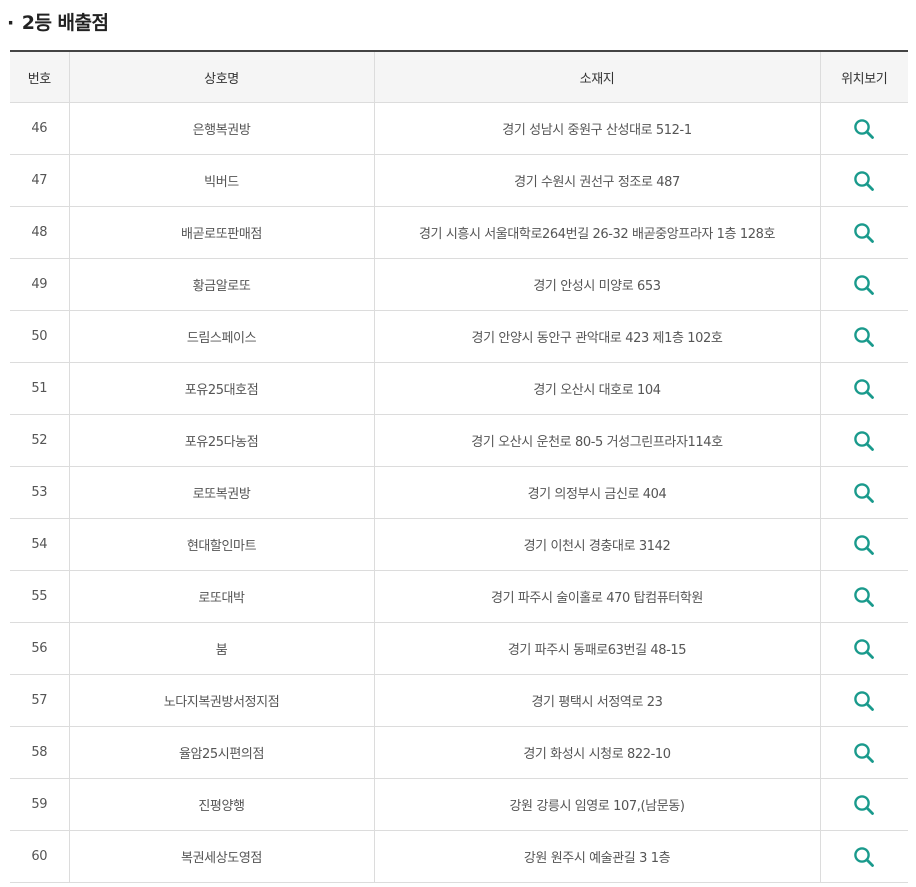  What do you see at coordinates (40, 232) in the screenshot?
I see `row-number: 48` at bounding box center [40, 232].